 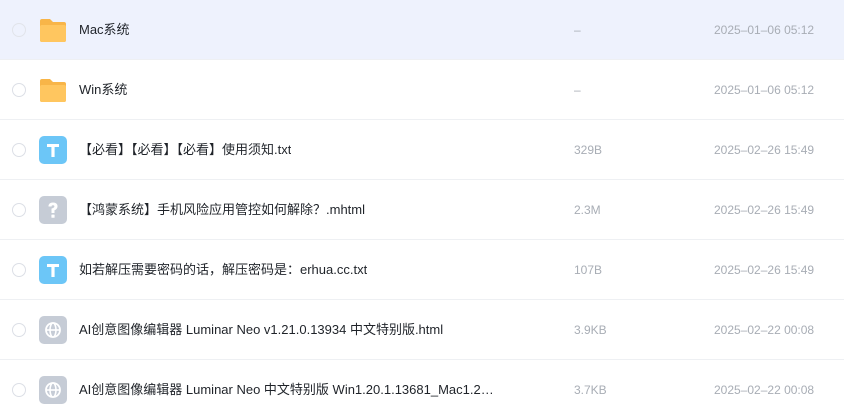 What do you see at coordinates (587, 210) in the screenshot?
I see `file-size: 2.3M` at bounding box center [587, 210].